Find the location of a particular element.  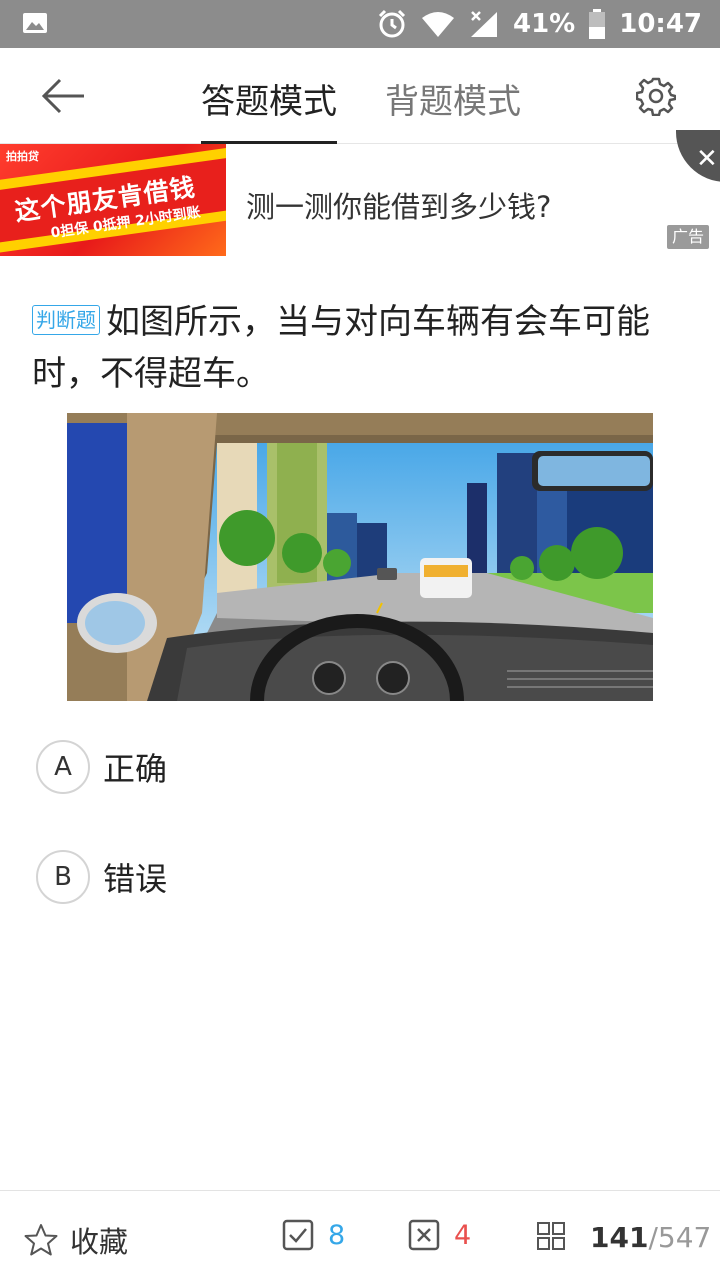

option-b: B 错误 is located at coordinates (101, 877).